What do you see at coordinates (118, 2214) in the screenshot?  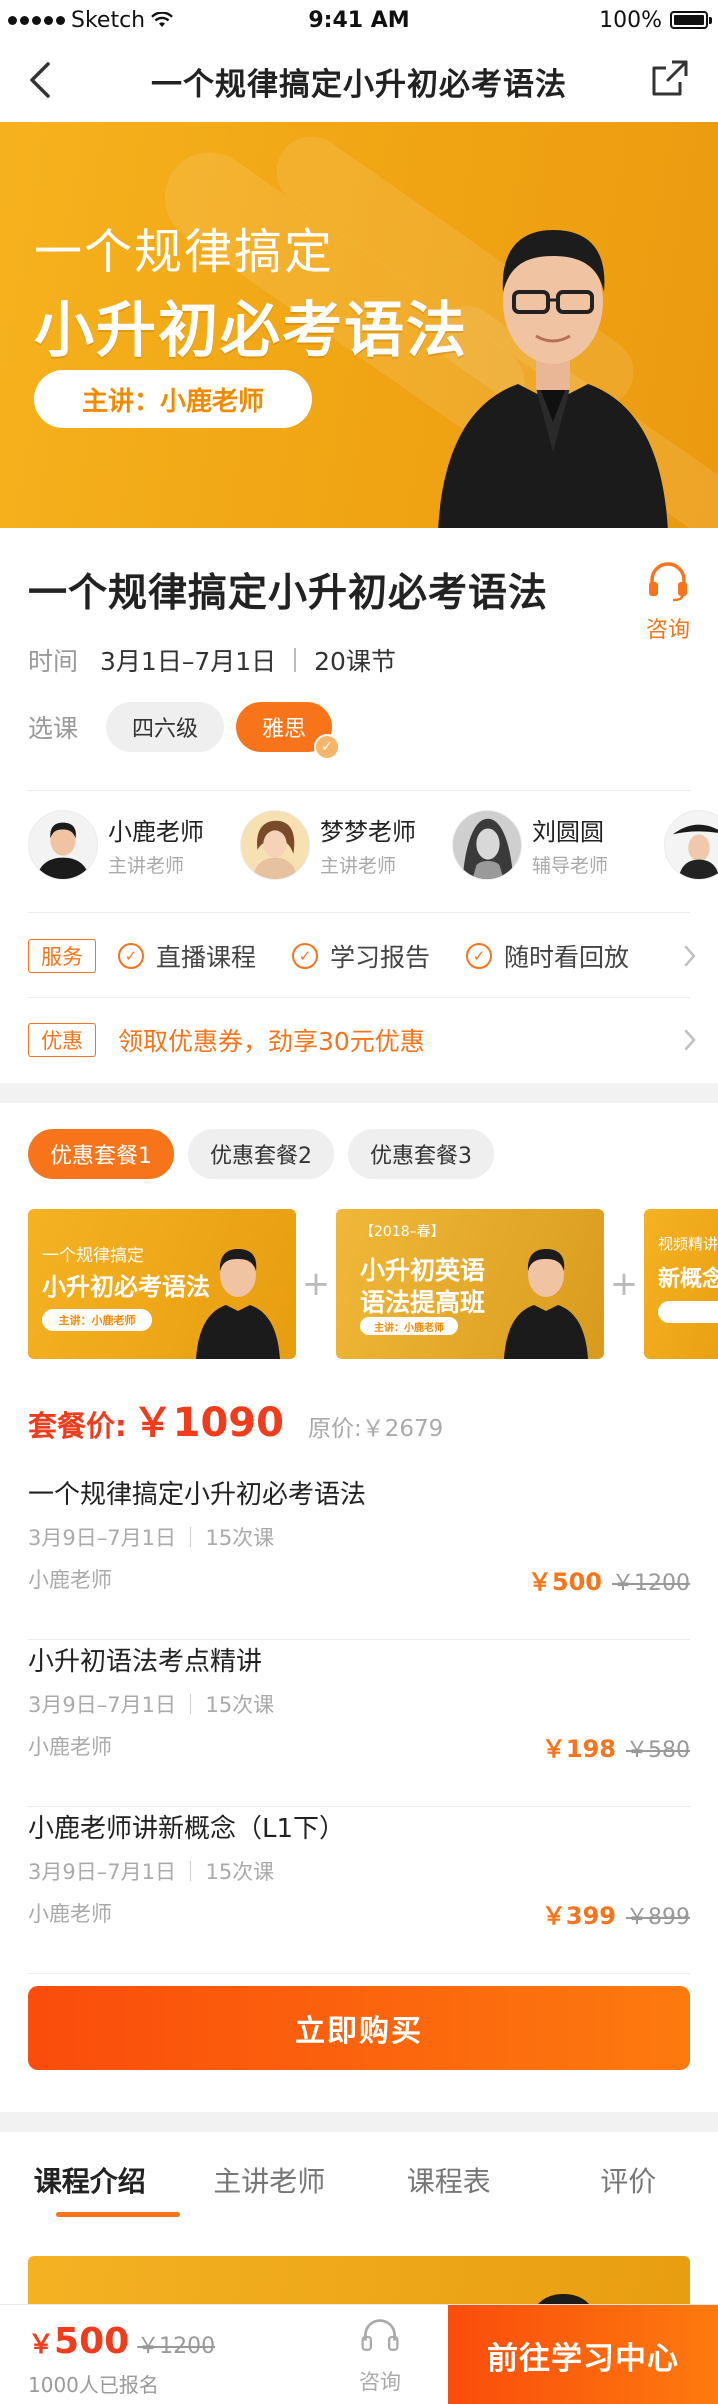 I see `active-tab-indicator` at bounding box center [118, 2214].